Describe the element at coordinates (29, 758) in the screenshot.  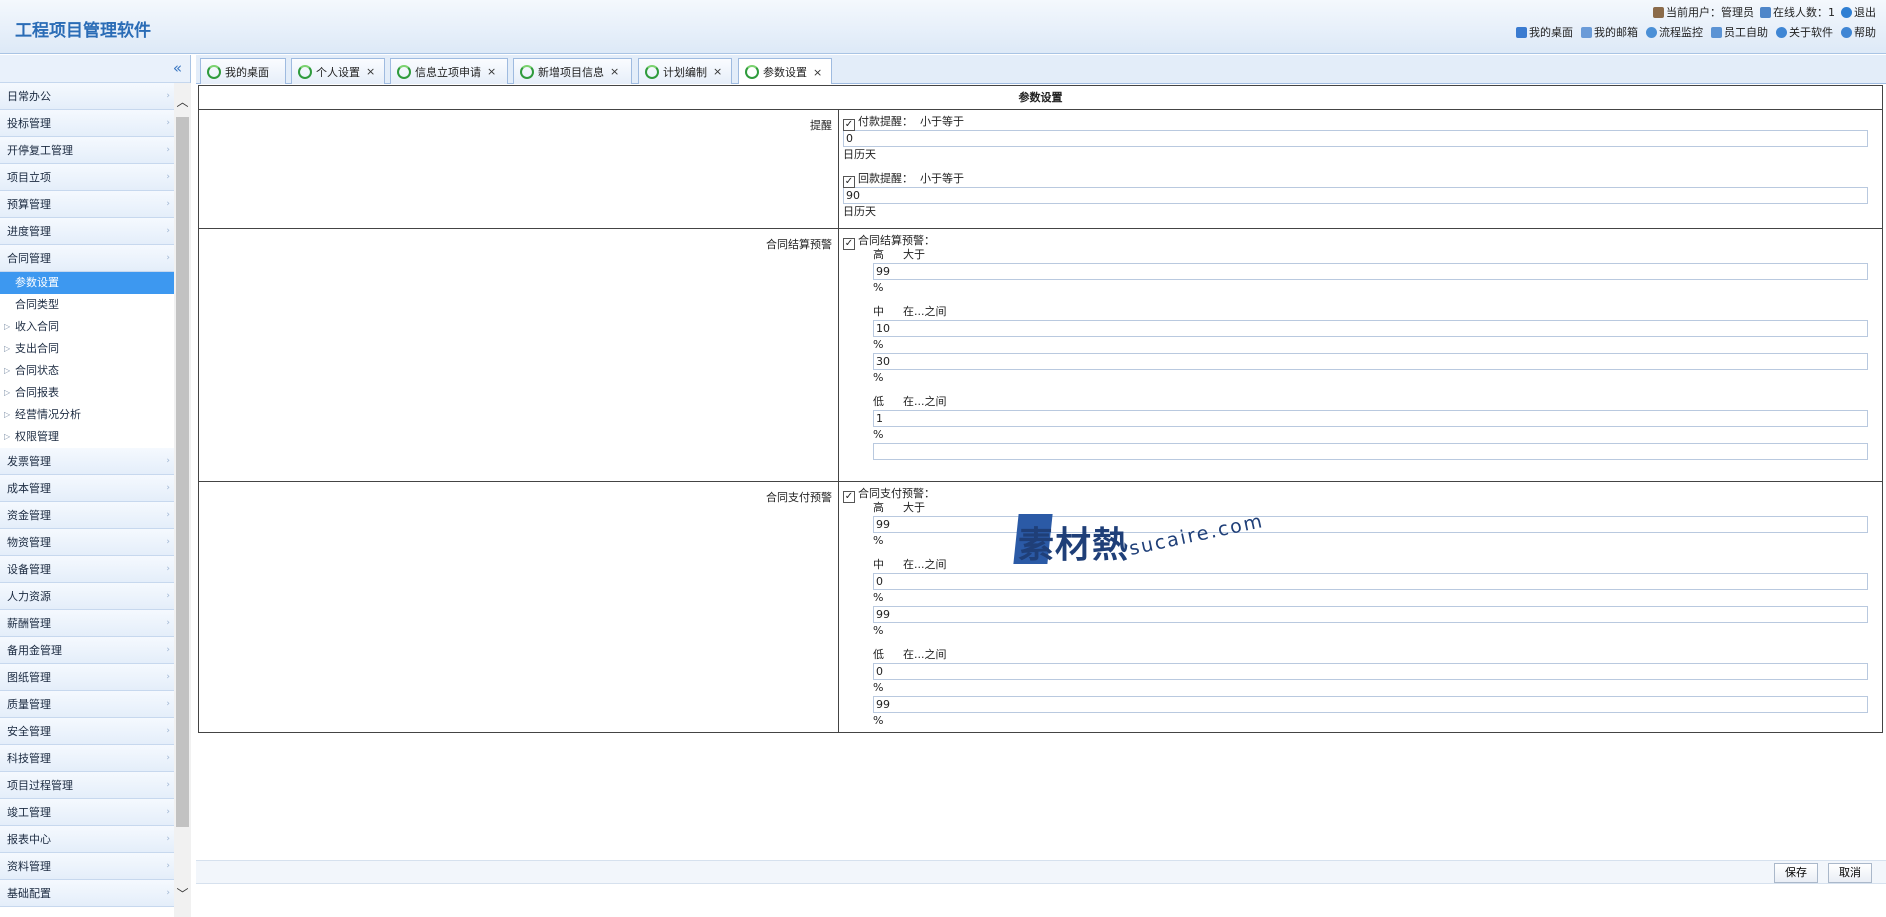
I see `menu-label: 科技管理` at that location.